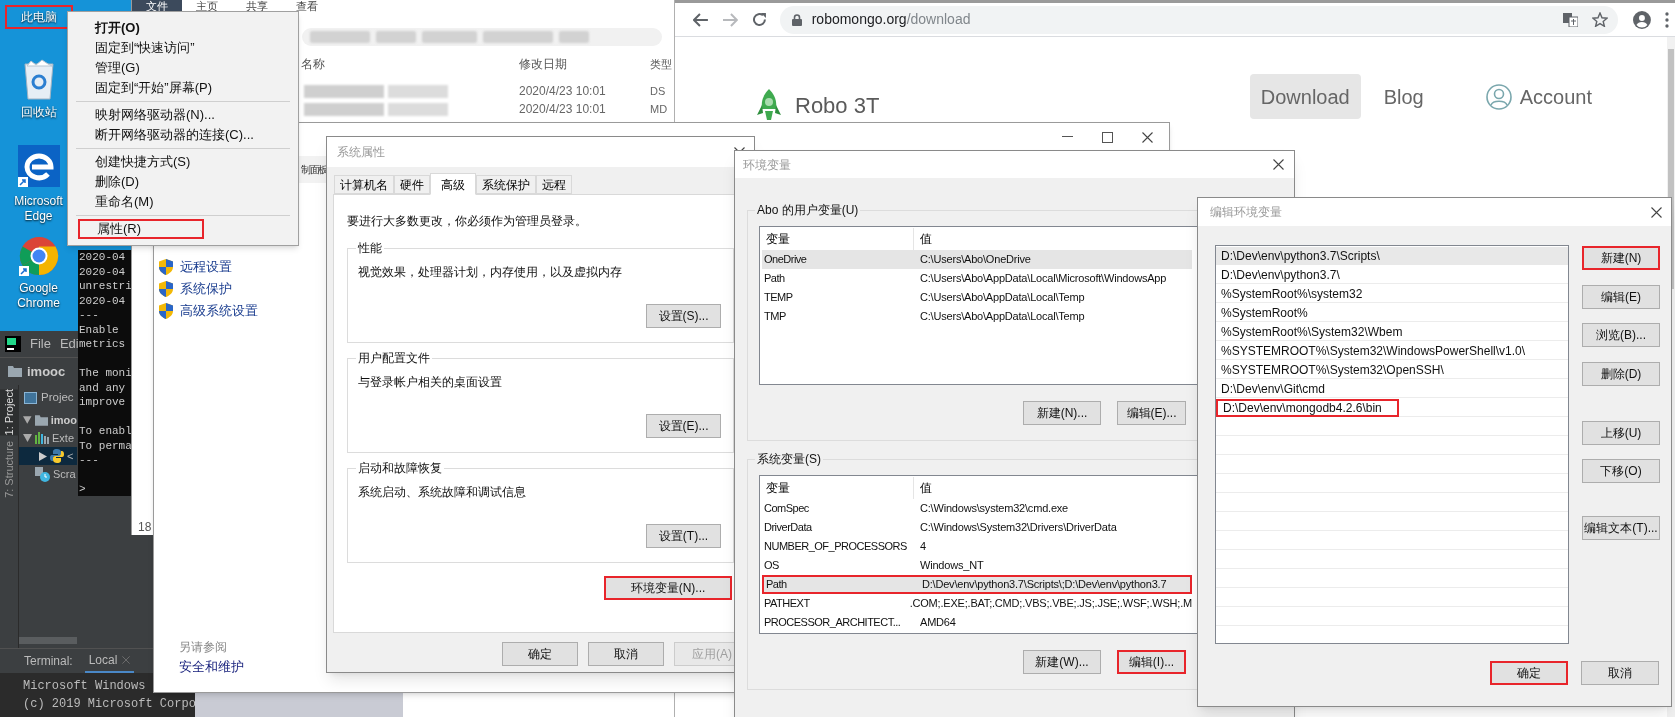 This screenshot has width=1675, height=717. I want to click on column-header: 修改日期, so click(584, 64).